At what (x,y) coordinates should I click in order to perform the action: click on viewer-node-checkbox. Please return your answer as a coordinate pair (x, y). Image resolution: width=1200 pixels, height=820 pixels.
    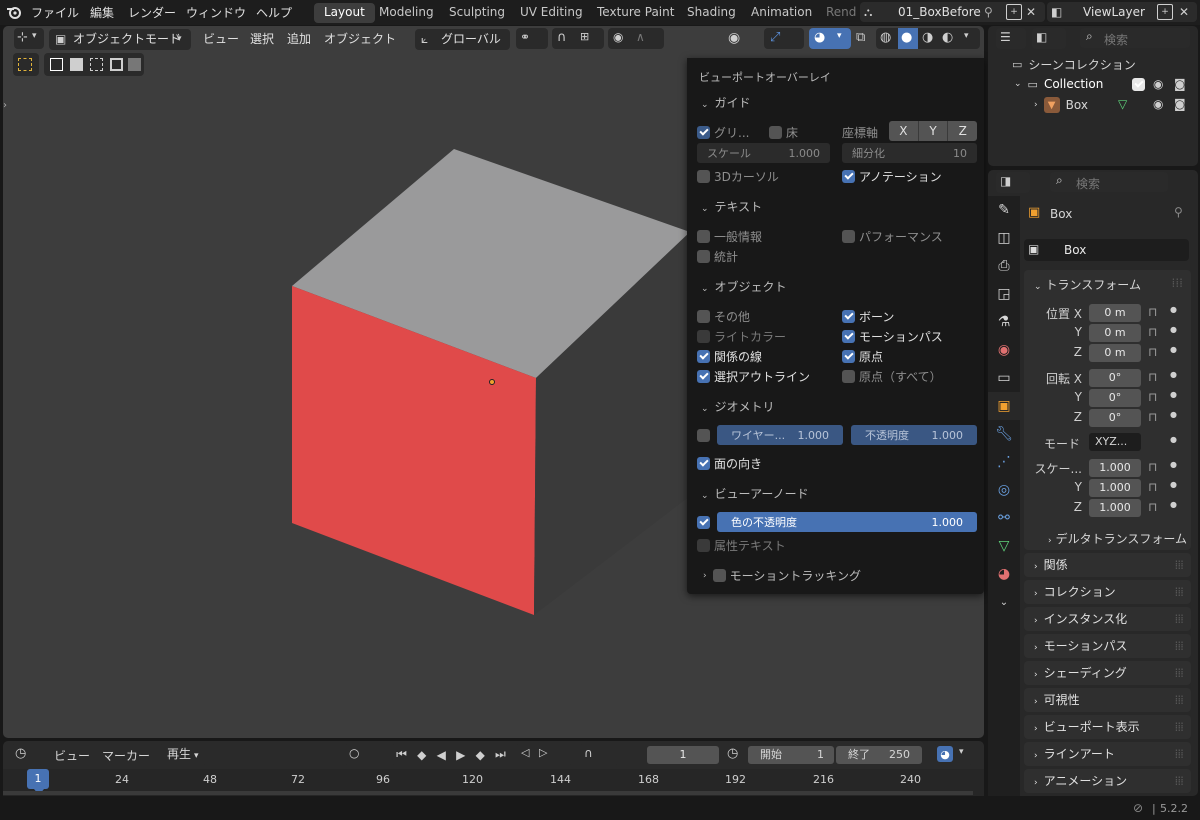
    Looking at the image, I should click on (703, 522).